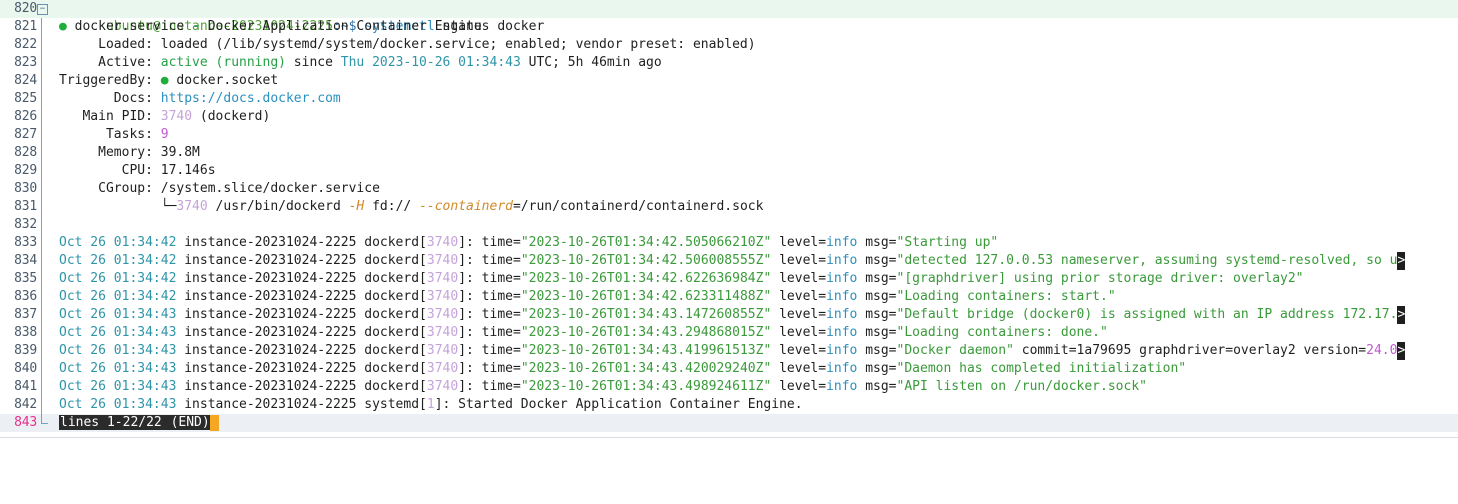 This screenshot has height=504, width=1458. I want to click on log-msg: "Loading containers: start.", so click(1006, 296).